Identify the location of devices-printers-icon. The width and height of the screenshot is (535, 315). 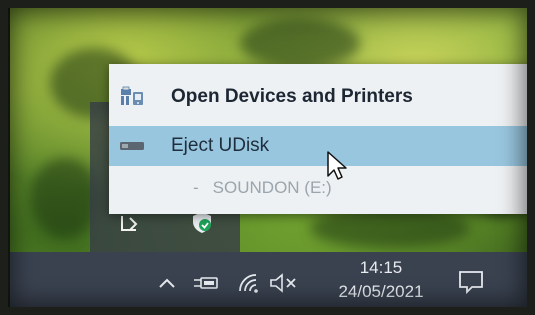
(132, 97).